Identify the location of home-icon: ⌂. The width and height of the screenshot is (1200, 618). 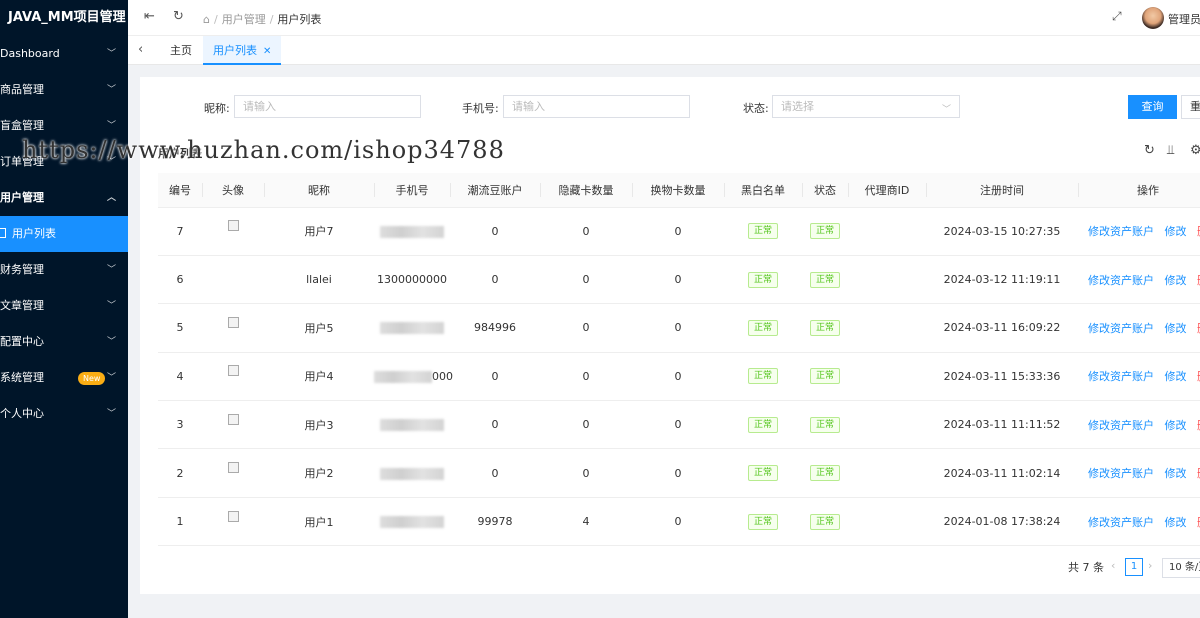
(206, 19).